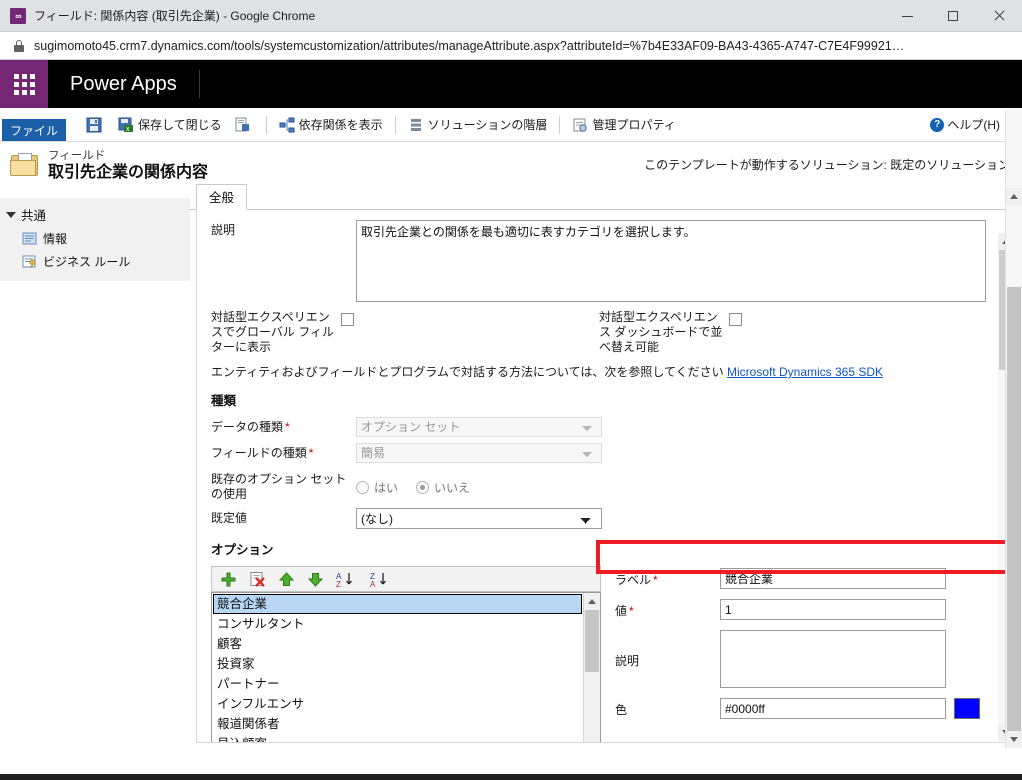 Image resolution: width=1022 pixels, height=780 pixels. What do you see at coordinates (96, 124) in the screenshot?
I see `save-button` at bounding box center [96, 124].